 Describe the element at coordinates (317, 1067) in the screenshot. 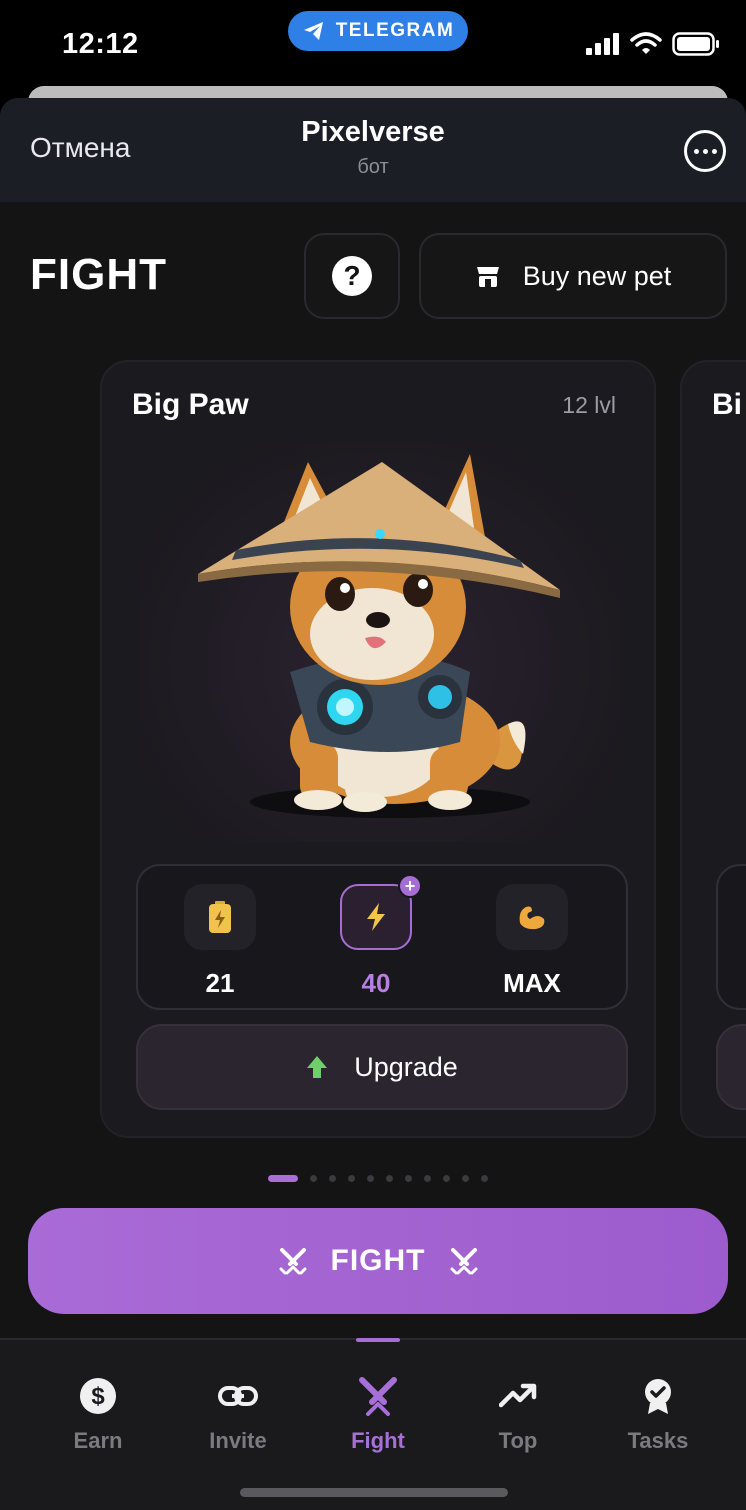

I see `arrow-up-icon` at that location.